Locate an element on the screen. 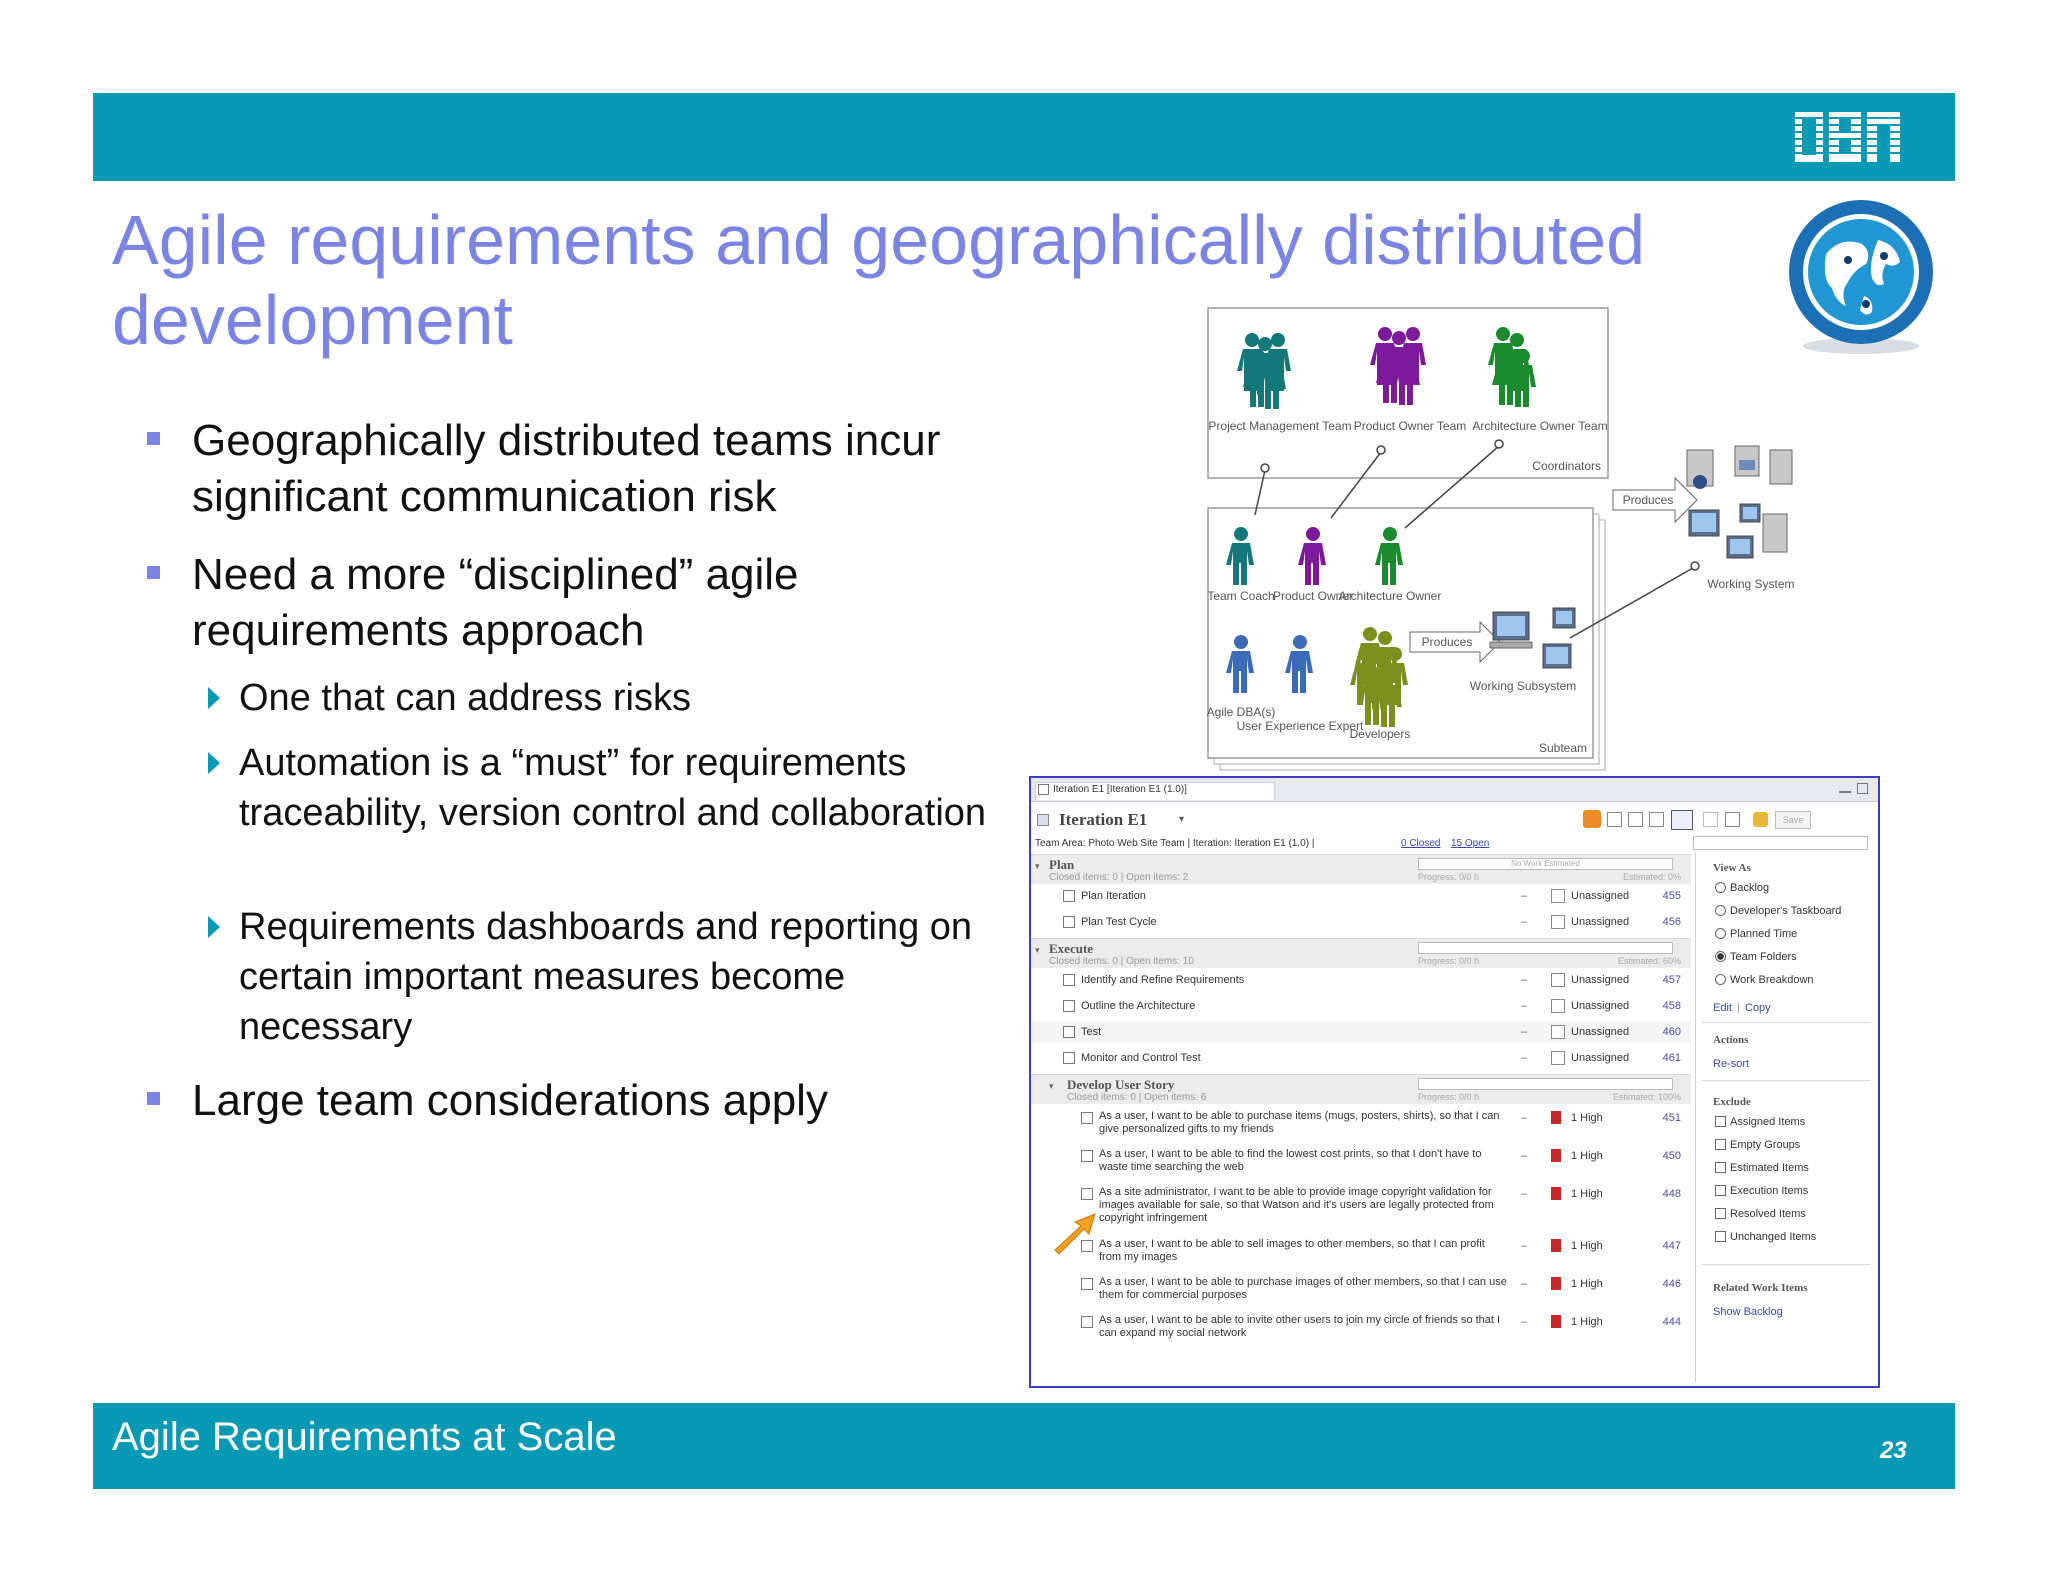 The width and height of the screenshot is (2048, 1582). edit-icon is located at coordinates (1710, 819).